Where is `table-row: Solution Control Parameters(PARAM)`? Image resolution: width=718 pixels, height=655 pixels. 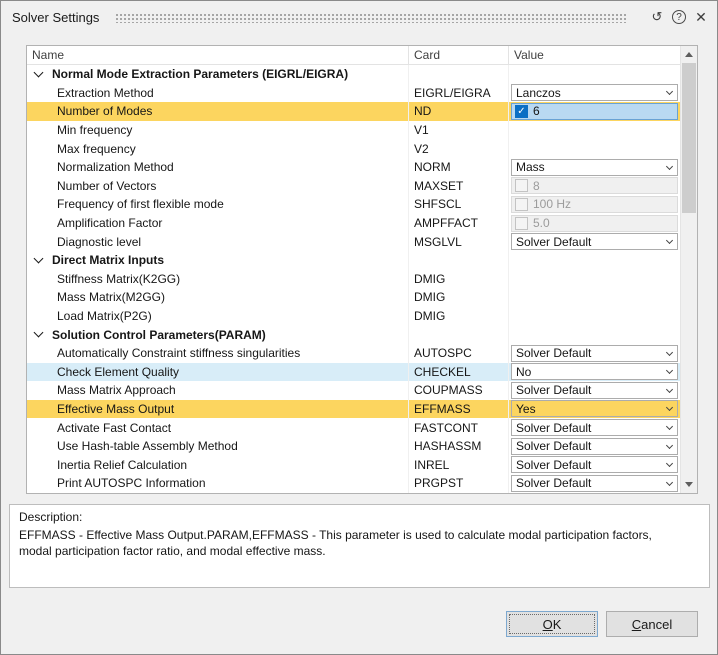 table-row: Solution Control Parameters(PARAM) is located at coordinates (353, 334).